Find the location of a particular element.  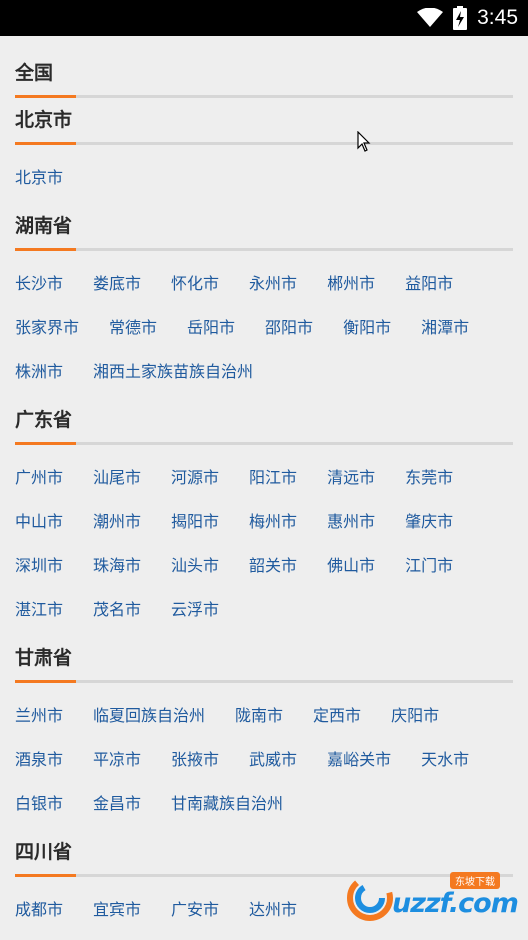

city-item: 潮州市 is located at coordinates (117, 522).